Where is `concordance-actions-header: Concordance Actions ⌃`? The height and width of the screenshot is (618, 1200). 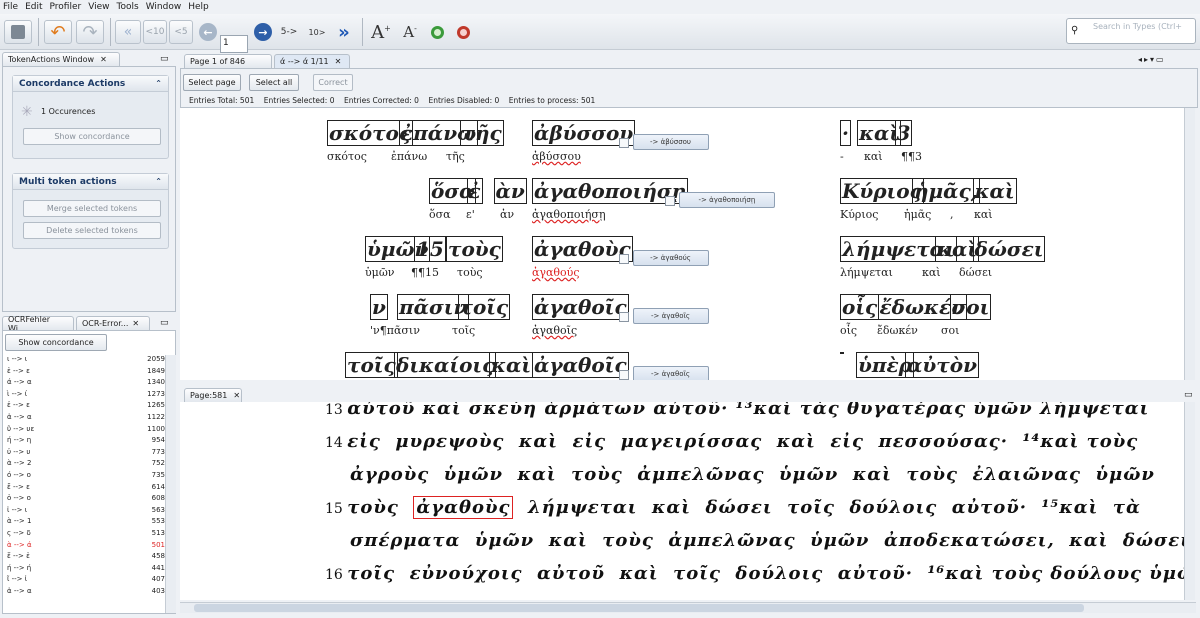
concordance-actions-header: Concordance Actions ⌃ is located at coordinates (90, 84).